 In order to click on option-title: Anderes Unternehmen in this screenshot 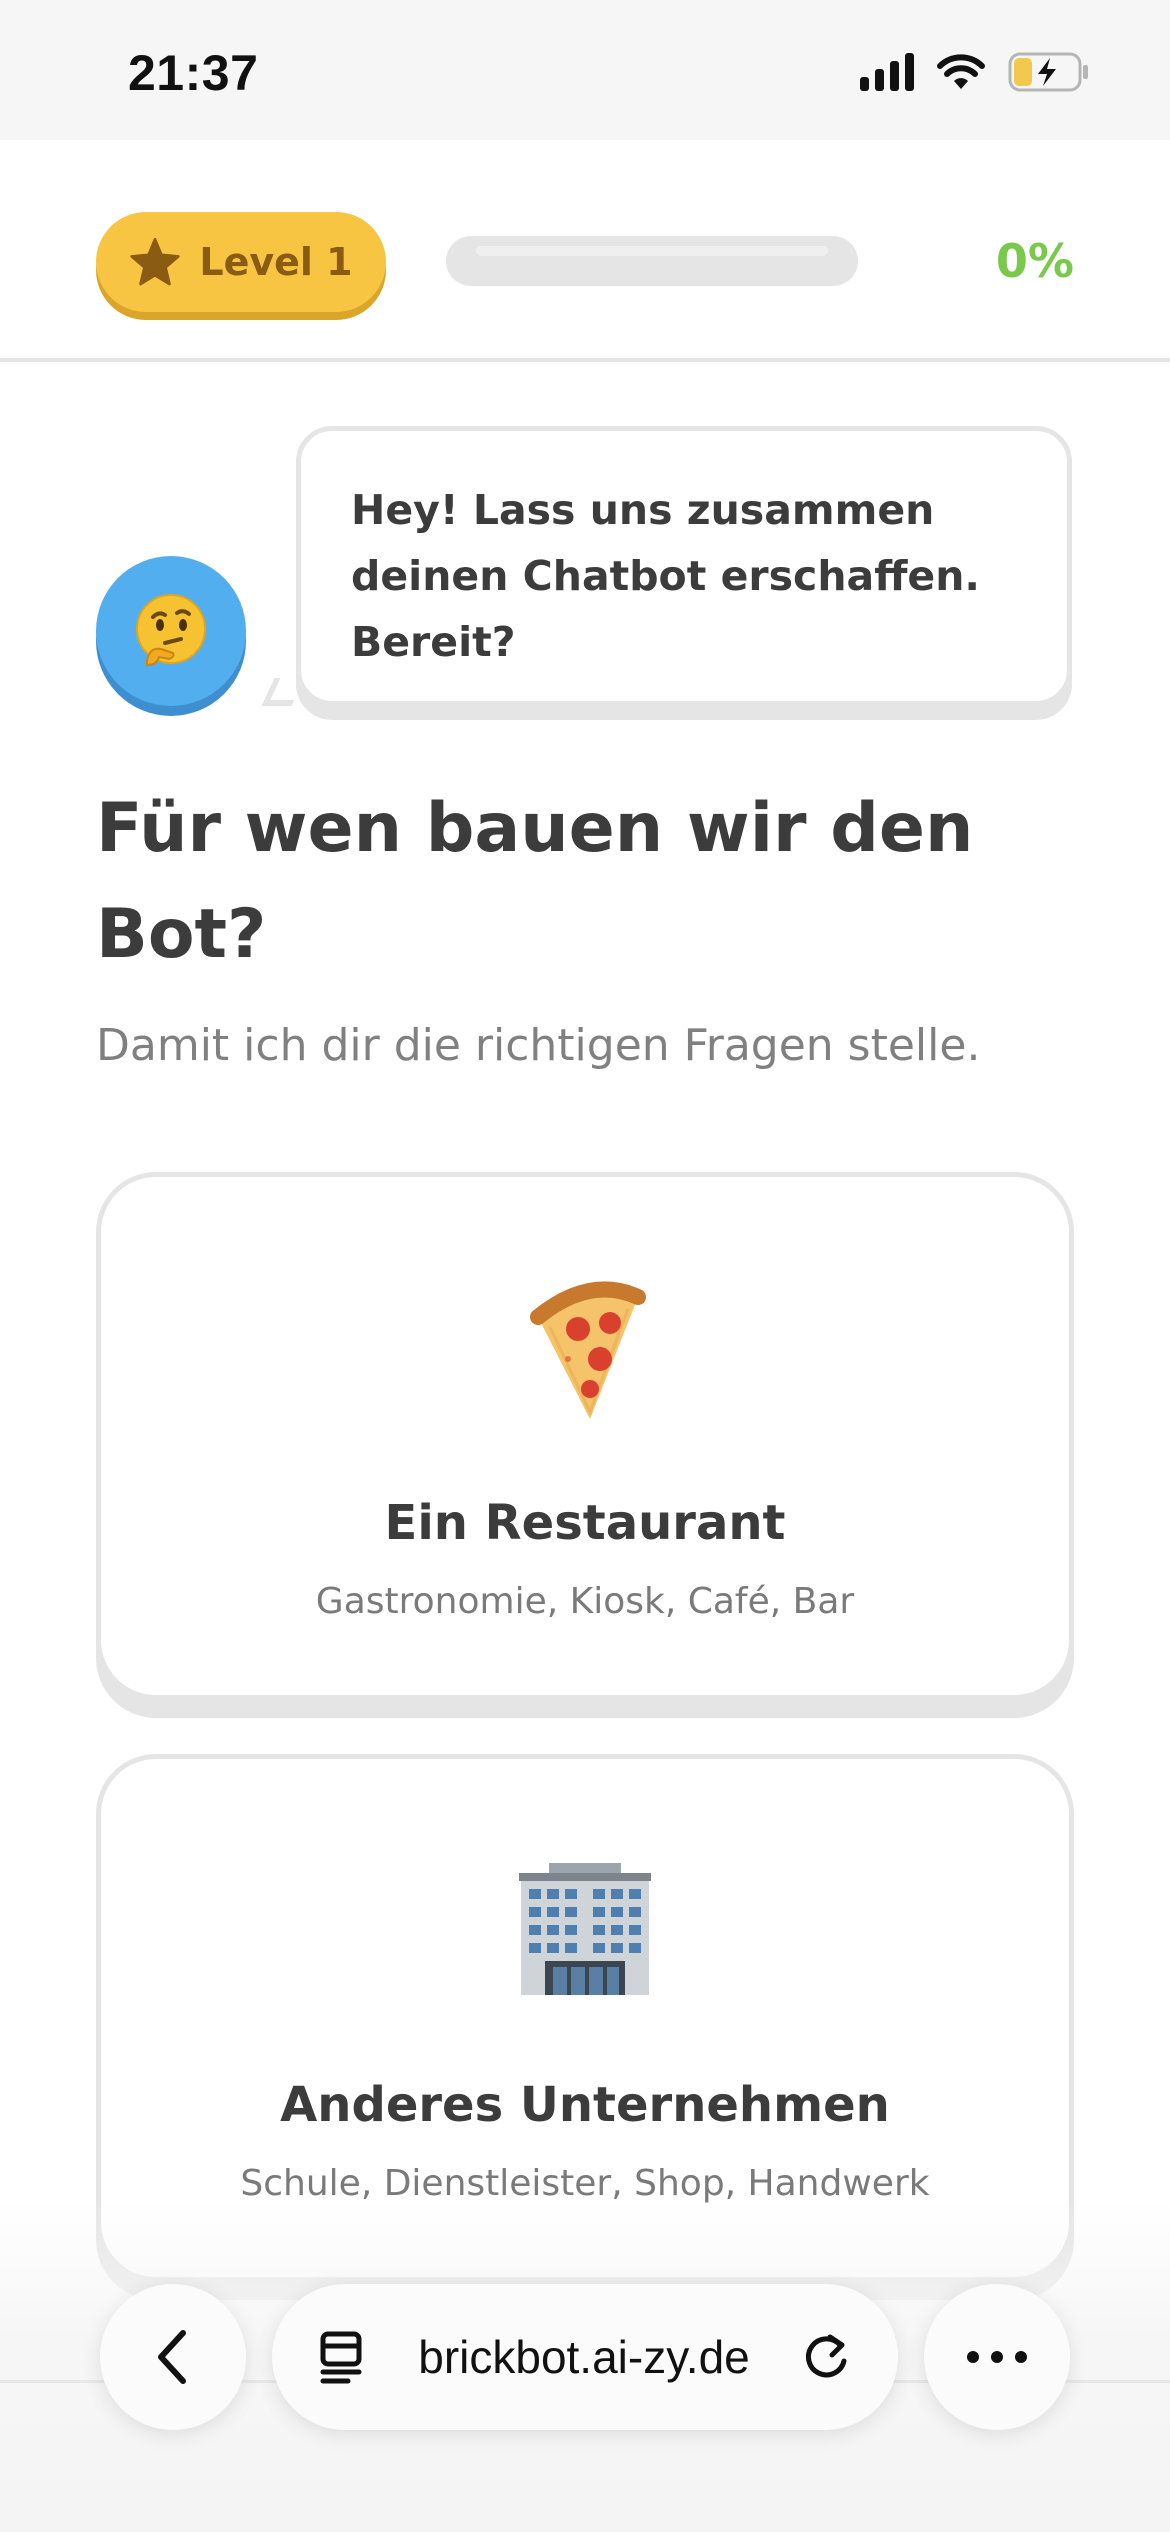, I will do `click(585, 2105)`.